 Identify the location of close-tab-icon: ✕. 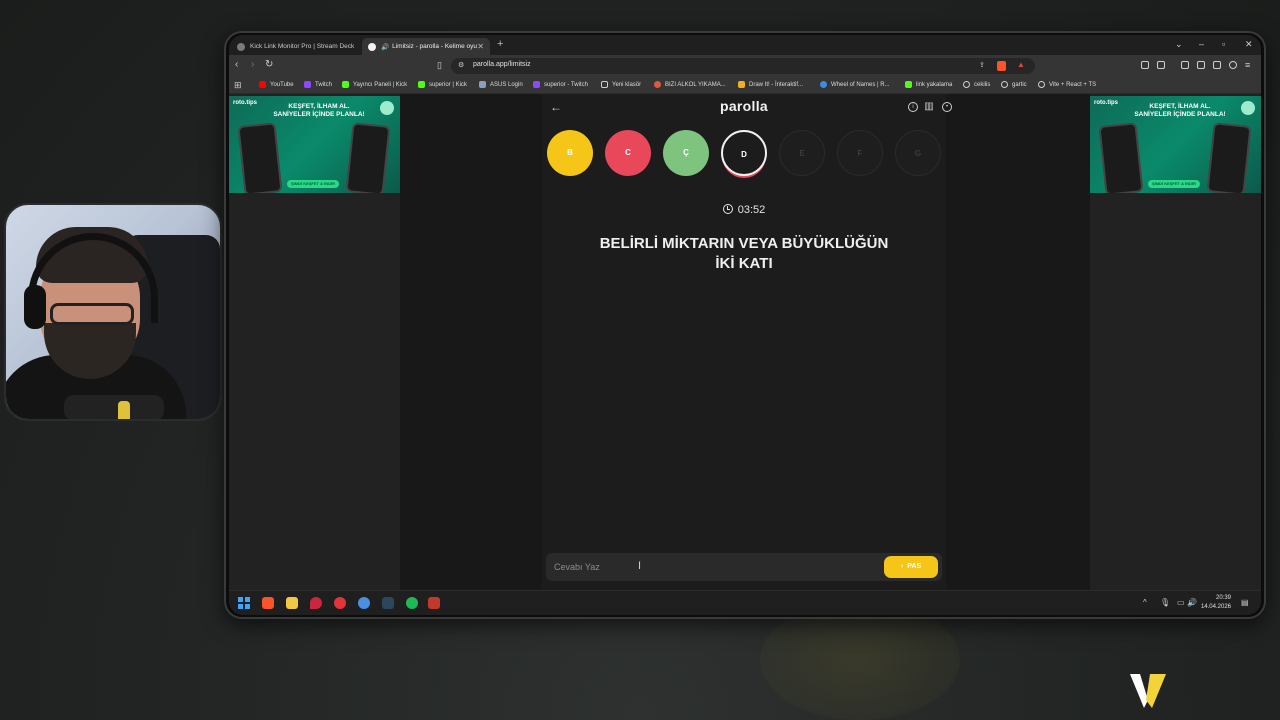
(480, 46).